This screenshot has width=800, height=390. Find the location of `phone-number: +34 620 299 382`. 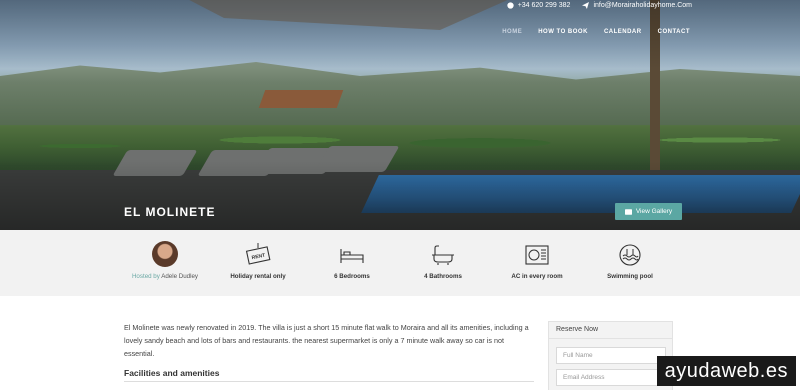

phone-number: +34 620 299 382 is located at coordinates (544, 5).